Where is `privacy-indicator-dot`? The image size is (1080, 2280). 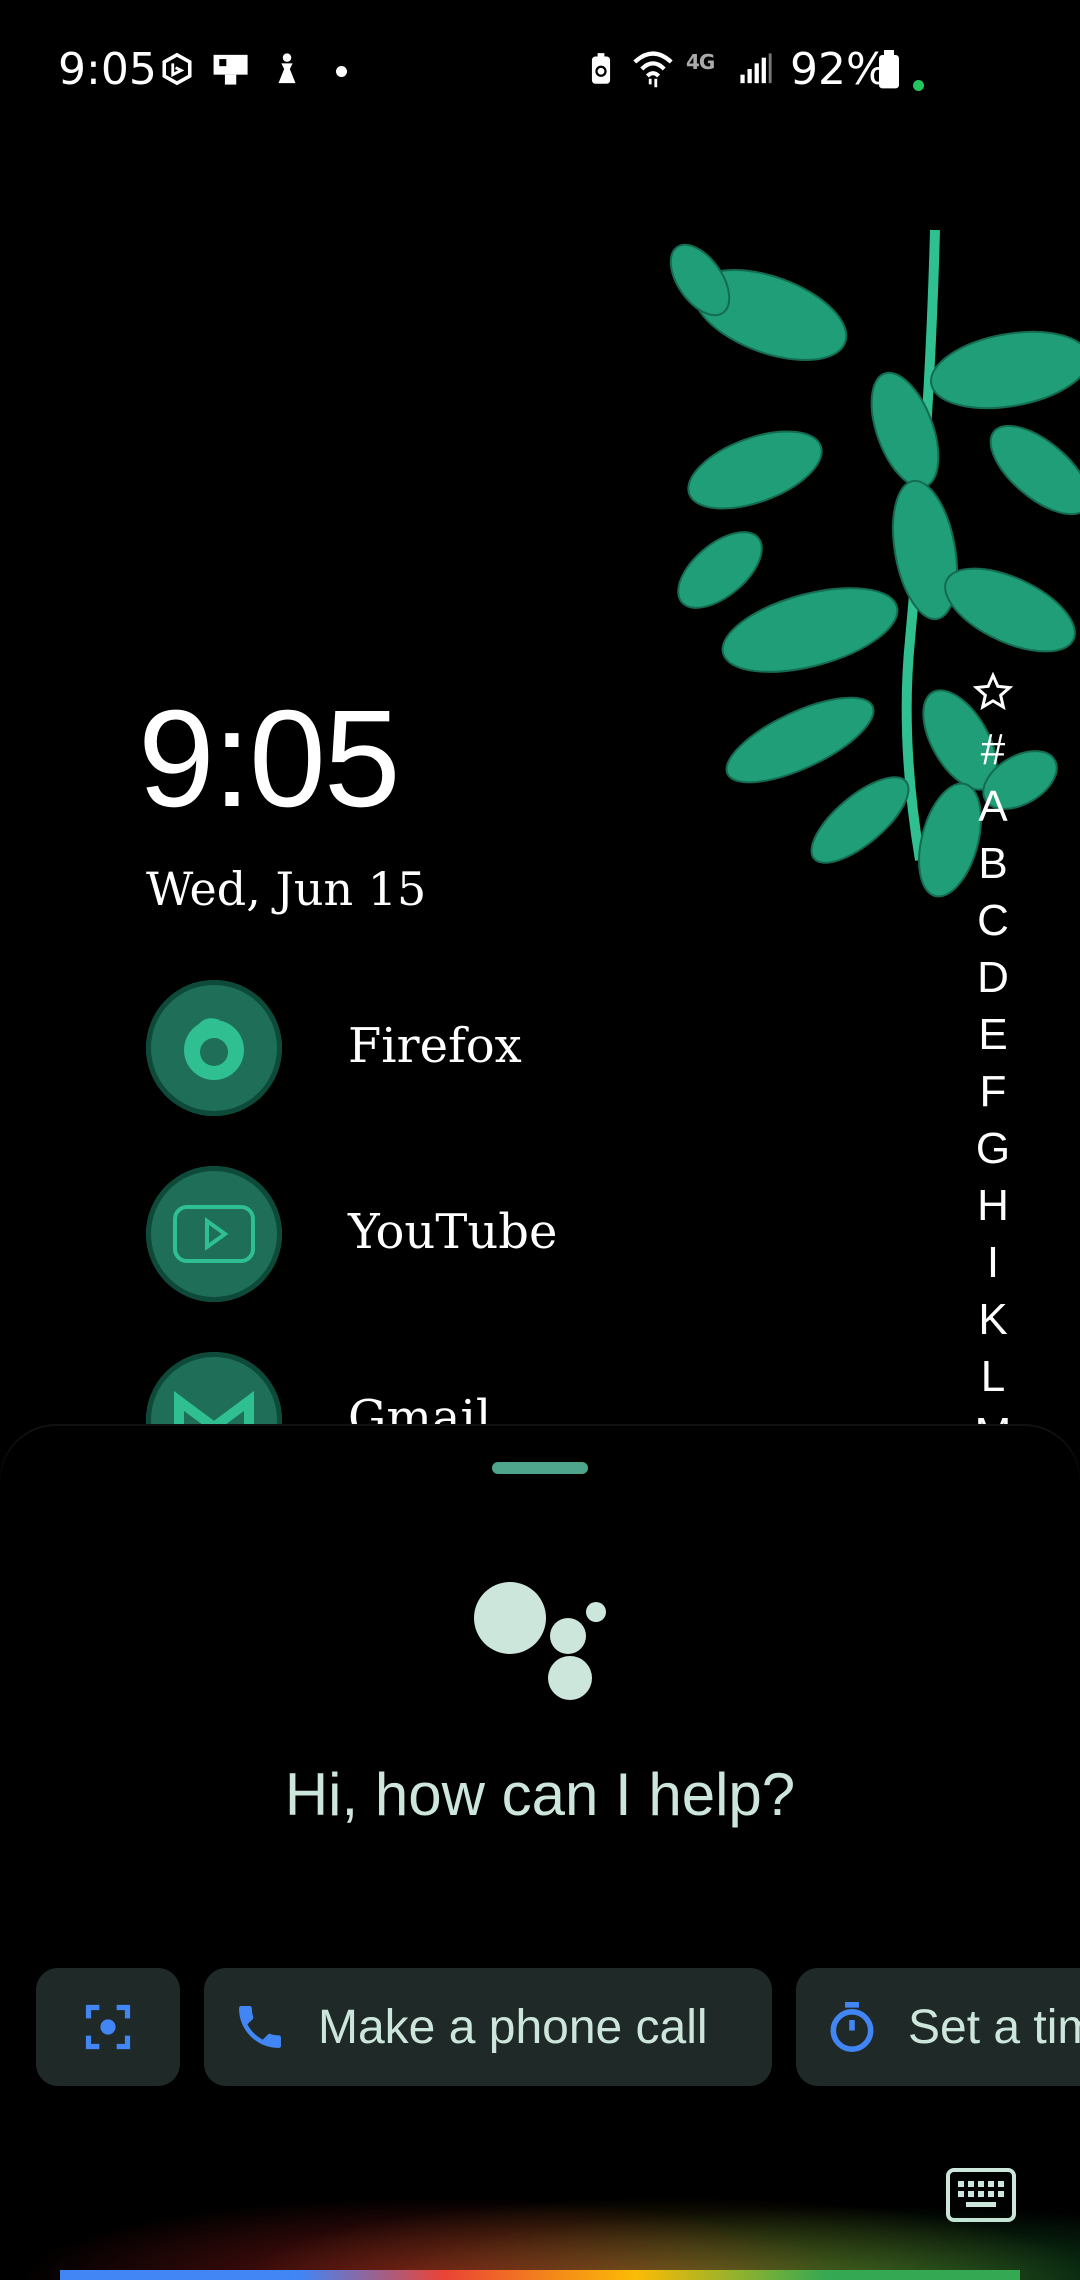 privacy-indicator-dot is located at coordinates (918, 85).